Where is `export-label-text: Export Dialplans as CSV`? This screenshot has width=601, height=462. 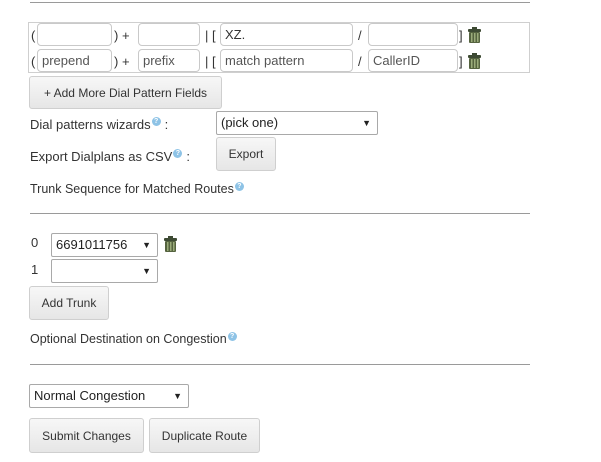 export-label-text: Export Dialplans as CSV is located at coordinates (101, 156).